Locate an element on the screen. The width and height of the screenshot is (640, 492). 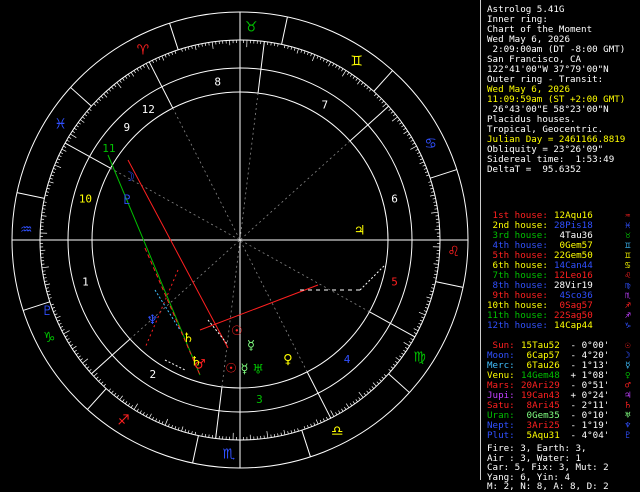
aspect-line is located at coordinates (372, 277).